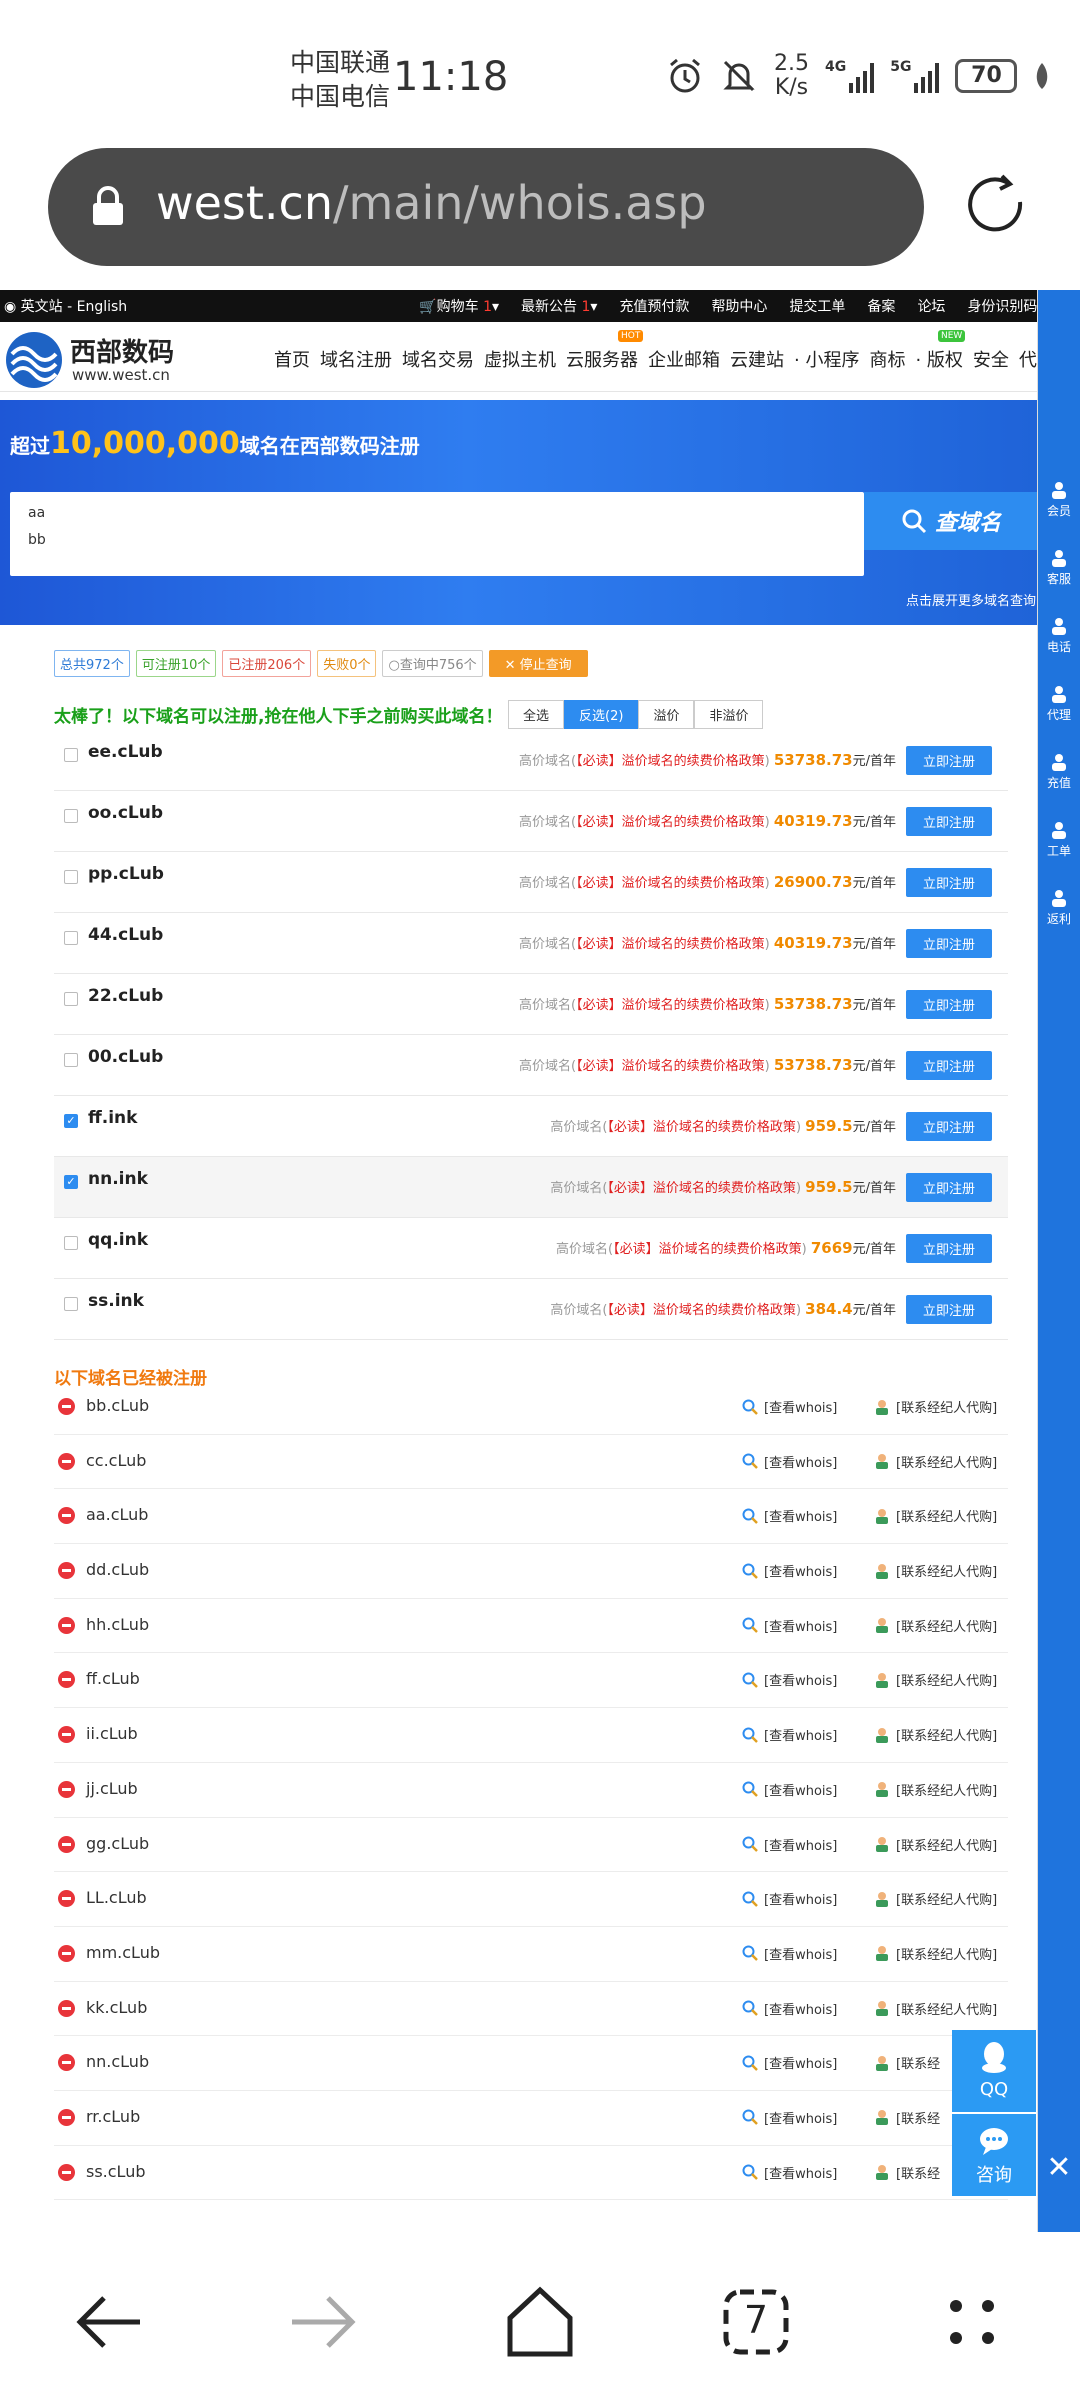  What do you see at coordinates (1059, 703) in the screenshot?
I see `rail-agent: 代理` at bounding box center [1059, 703].